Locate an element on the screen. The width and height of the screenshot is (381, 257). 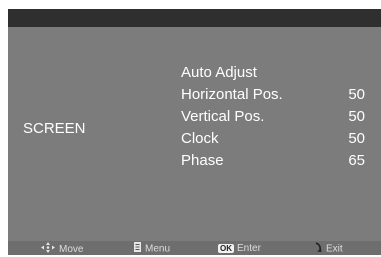
menu-hint: Menu is located at coordinates (152, 248).